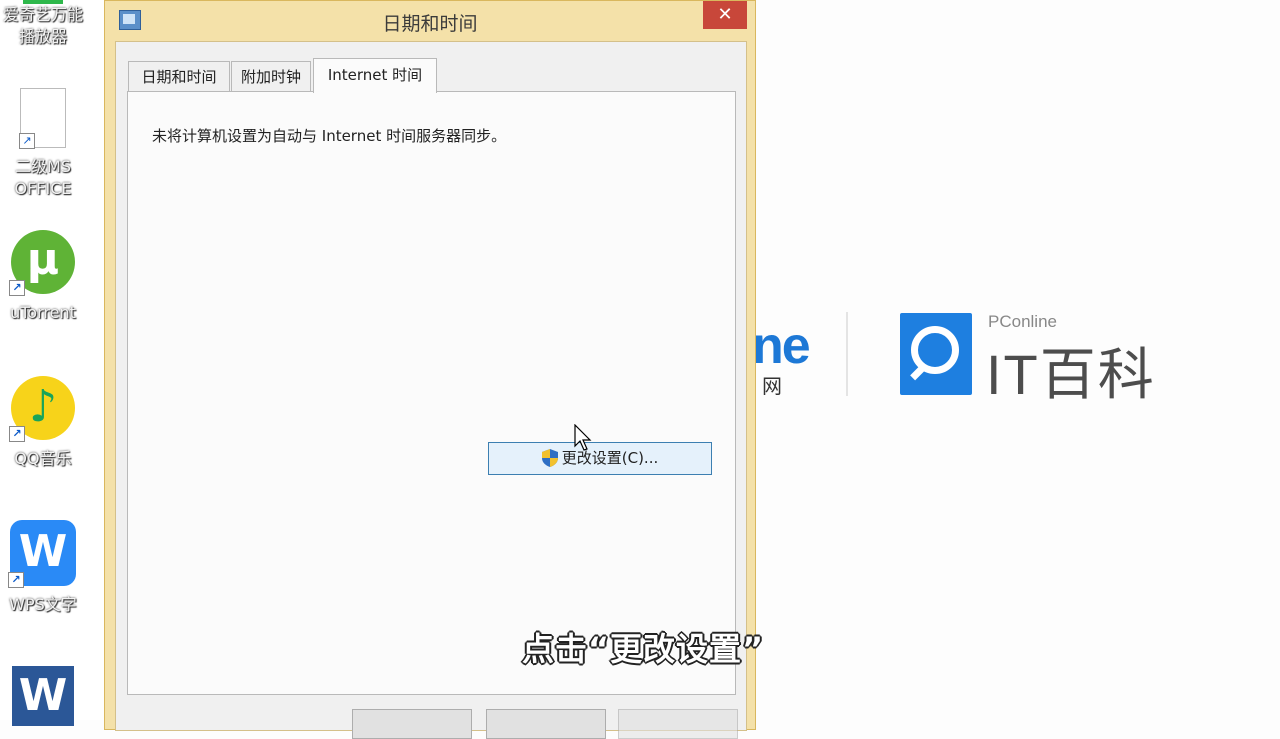  Describe the element at coordinates (1071, 374) in the screenshot. I see `brand-it-baike-text: IT百科` at that location.